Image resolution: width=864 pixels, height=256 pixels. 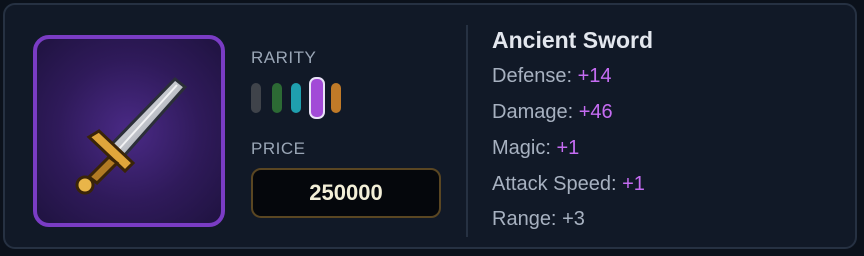 What do you see at coordinates (532, 76) in the screenshot?
I see `stat-label: Defense:` at bounding box center [532, 76].